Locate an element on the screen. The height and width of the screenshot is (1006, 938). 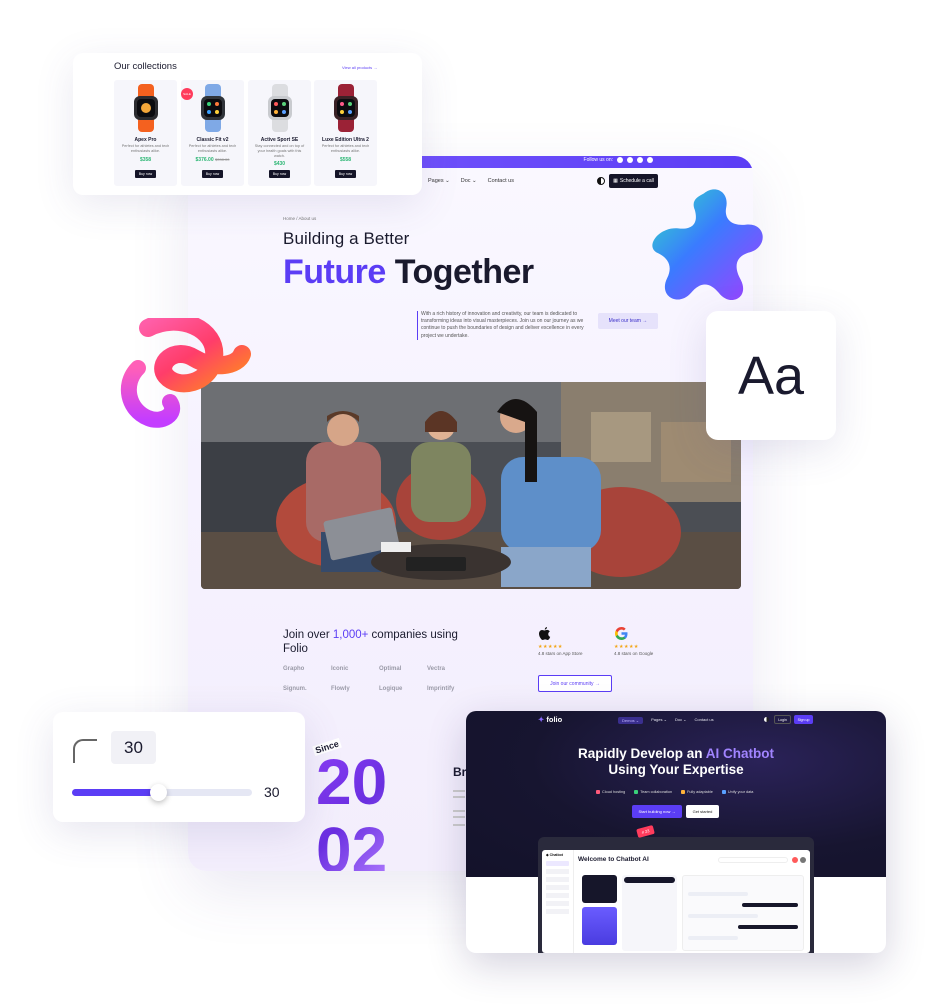
price: $358 is located at coordinates (145, 160).